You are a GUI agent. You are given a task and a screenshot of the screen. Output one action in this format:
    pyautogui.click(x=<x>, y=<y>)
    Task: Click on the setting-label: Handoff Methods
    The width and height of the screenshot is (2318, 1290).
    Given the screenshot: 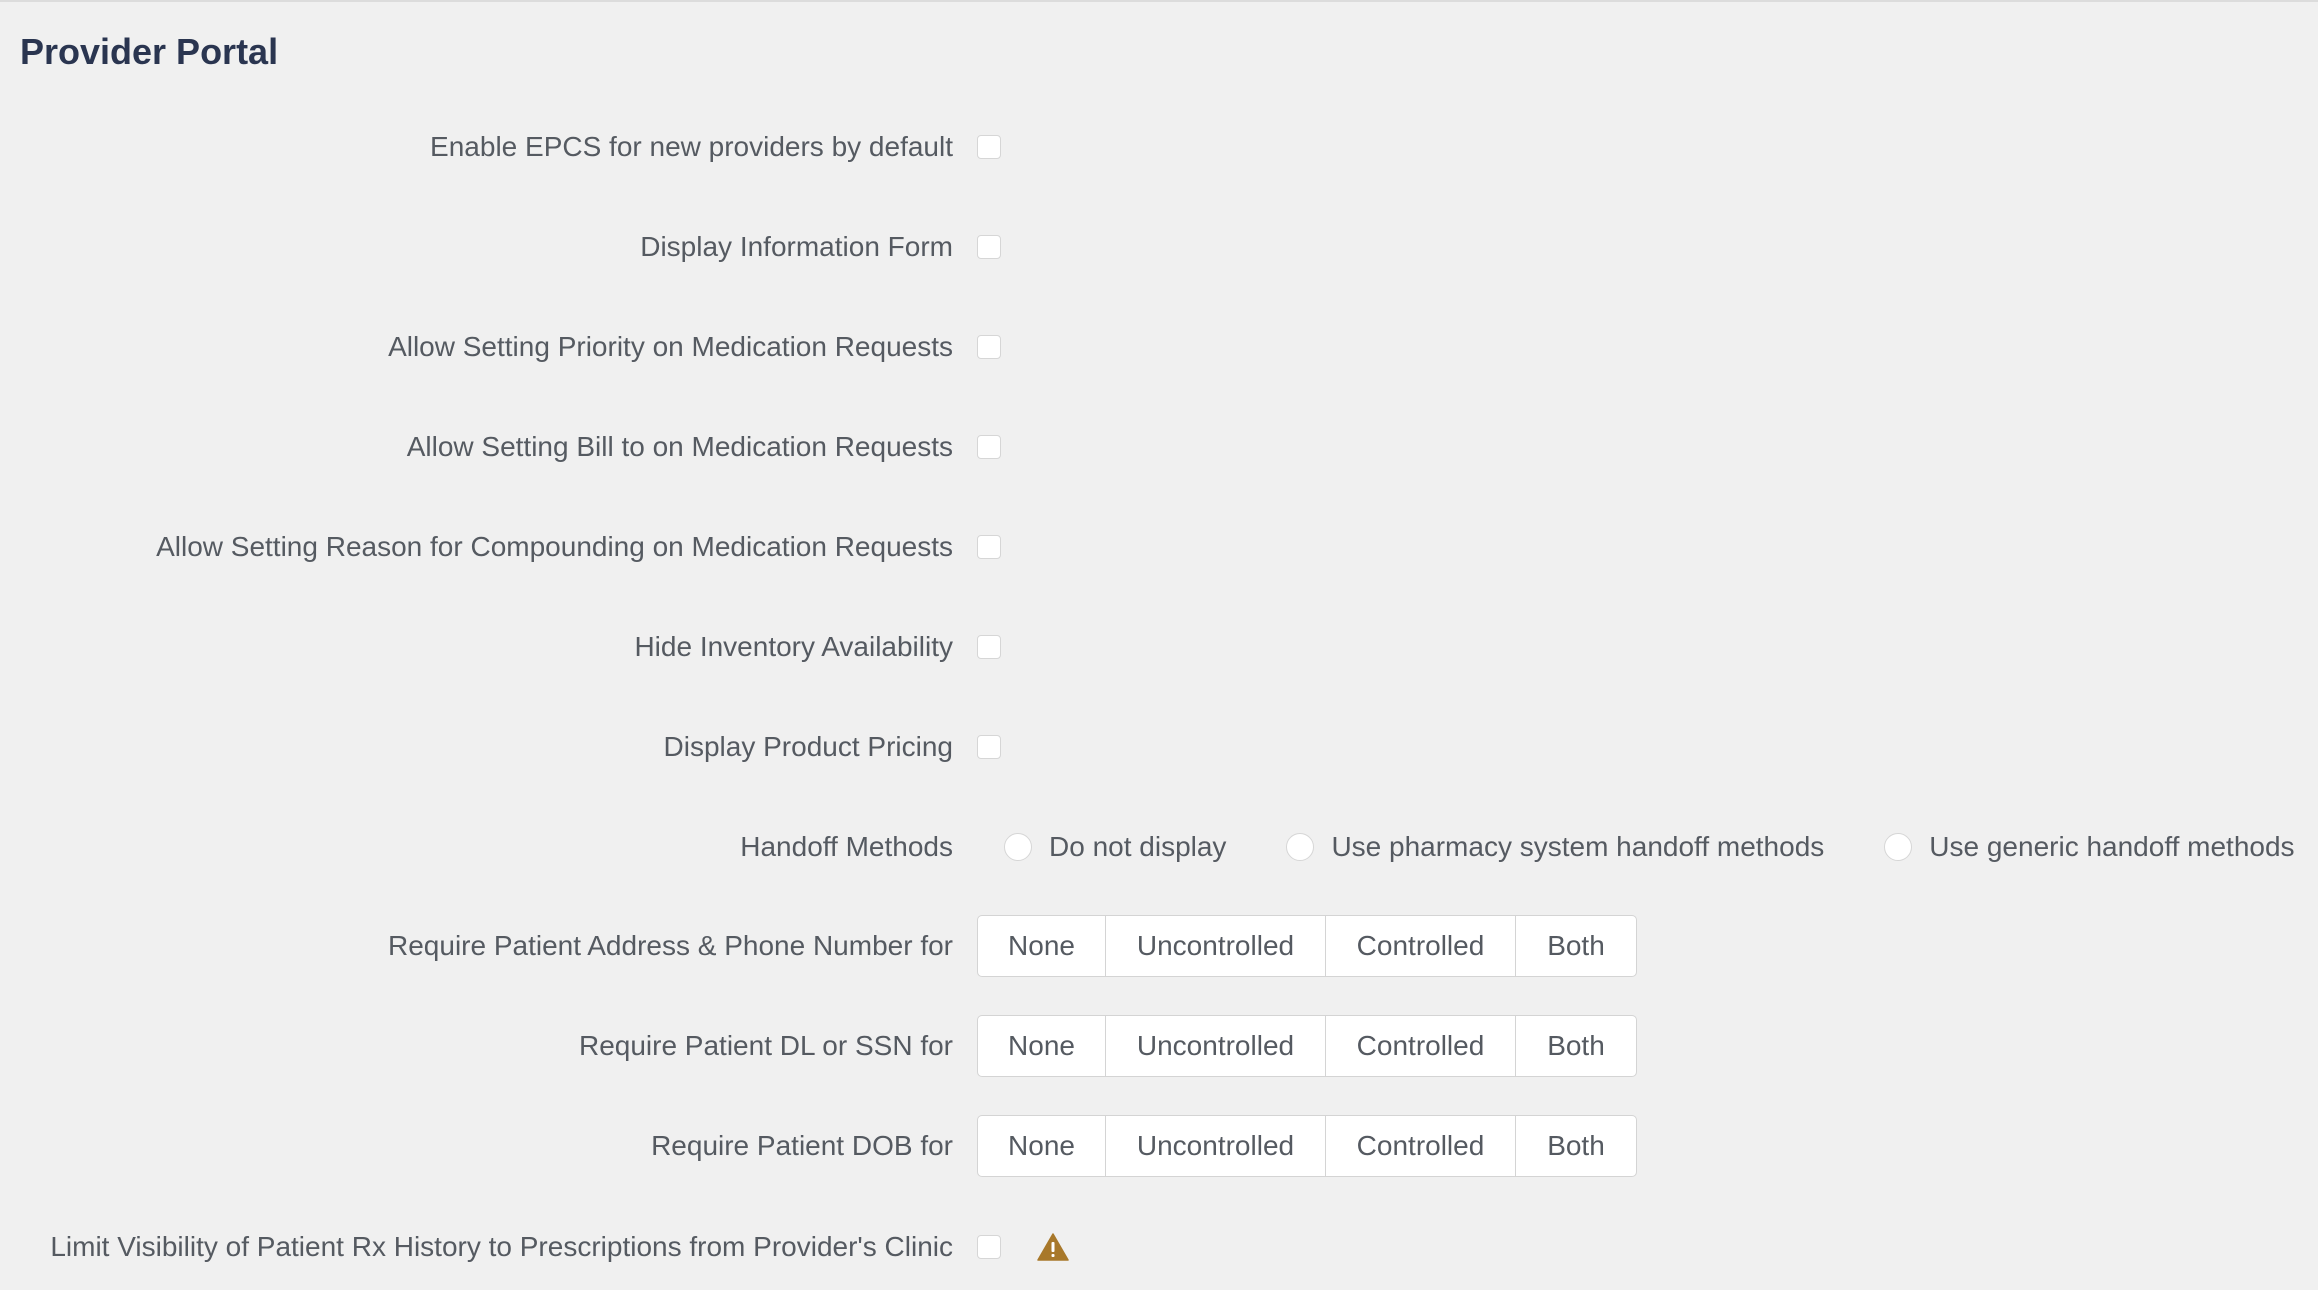 What is the action you would take?
    pyautogui.click(x=846, y=846)
    